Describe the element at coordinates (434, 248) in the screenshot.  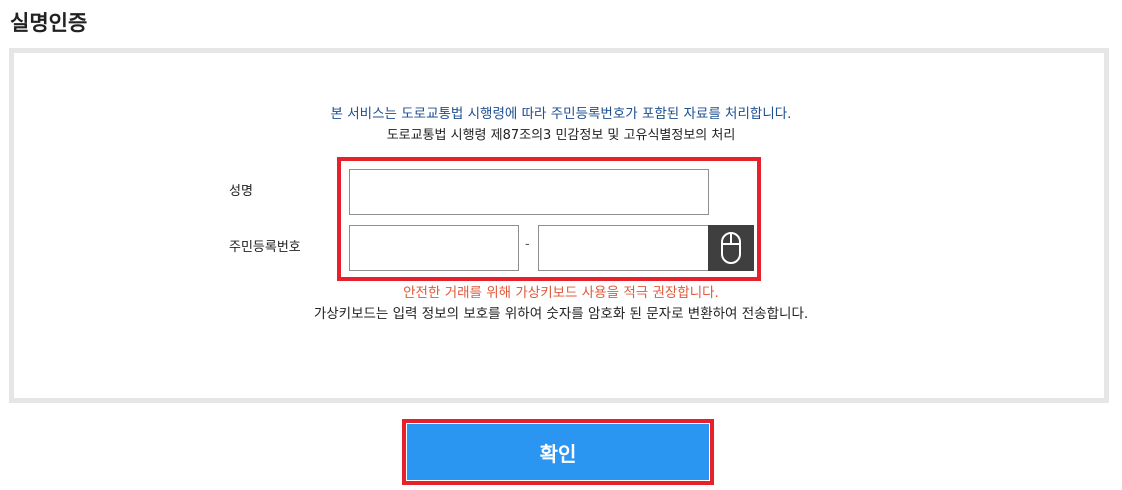
I see `rrn-front-input` at that location.